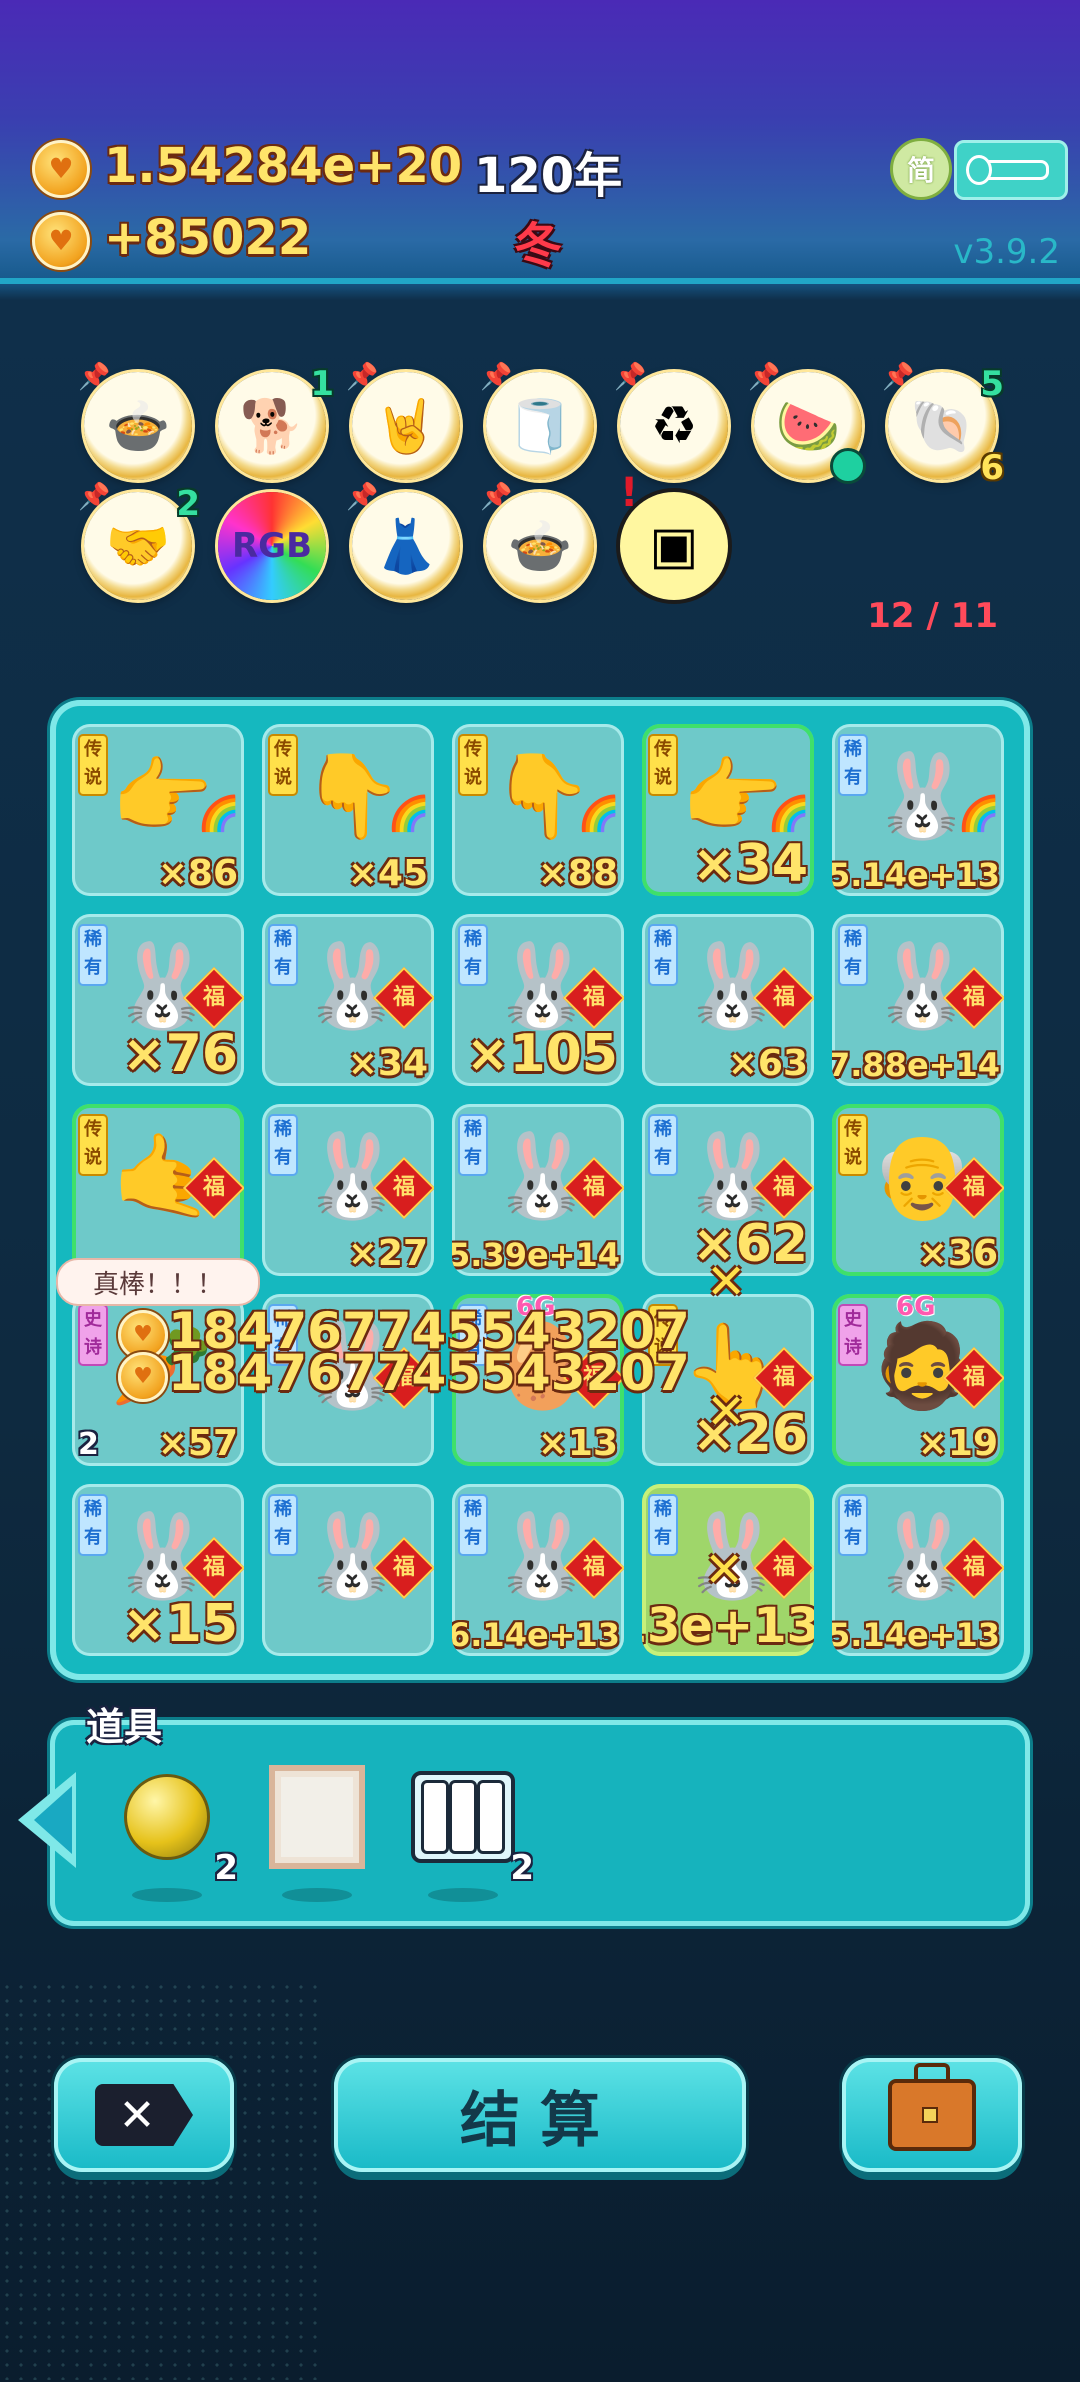  I want to click on board-cell: 传说 👴 福 ×36, so click(918, 1190).